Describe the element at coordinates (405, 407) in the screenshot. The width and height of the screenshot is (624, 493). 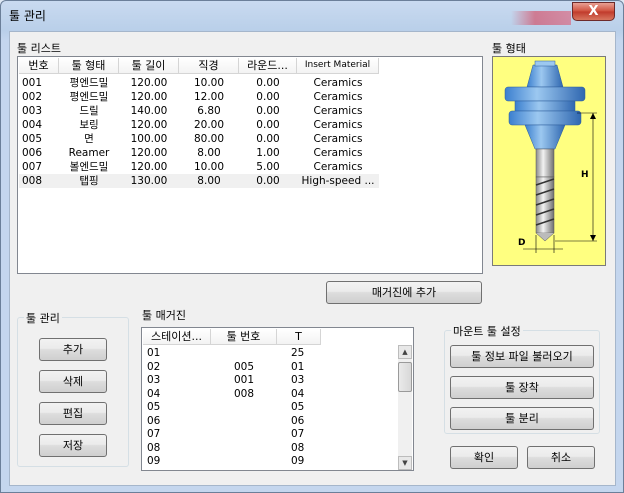
I see `magazine-scrollbar: ▲ ▼` at that location.